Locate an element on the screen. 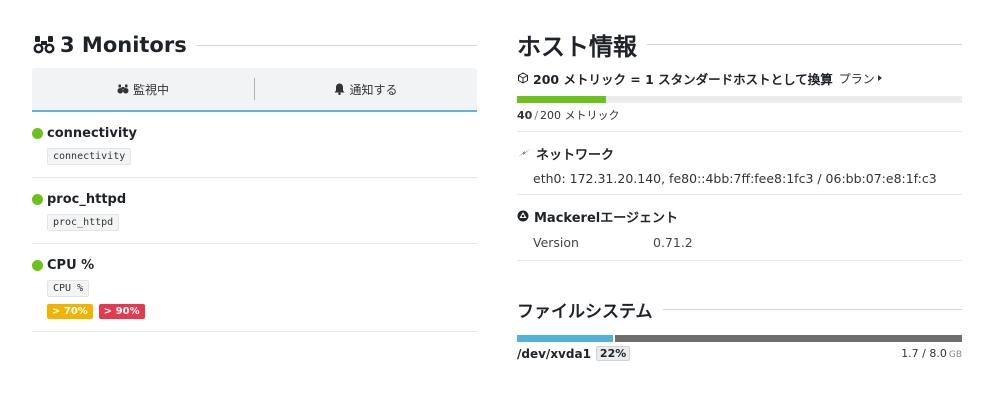 Image resolution: width=999 pixels, height=406 pixels. metric-usage-bar is located at coordinates (739, 99).